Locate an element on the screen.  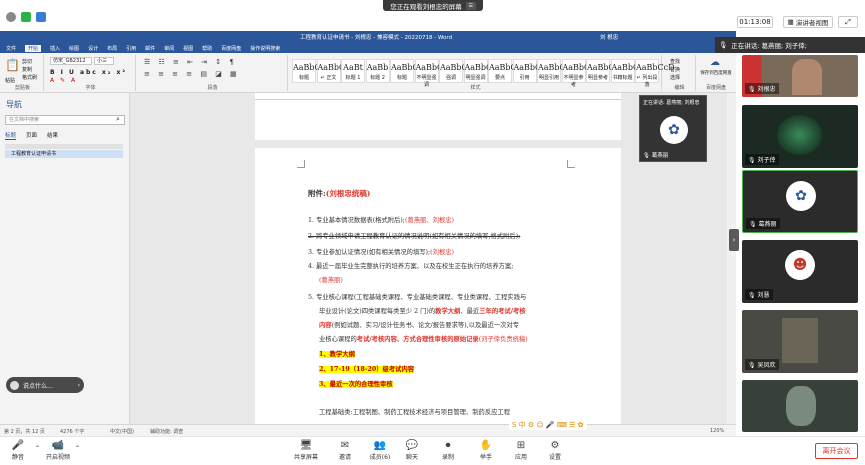
item-number: 3. is located at coordinates (311, 252).